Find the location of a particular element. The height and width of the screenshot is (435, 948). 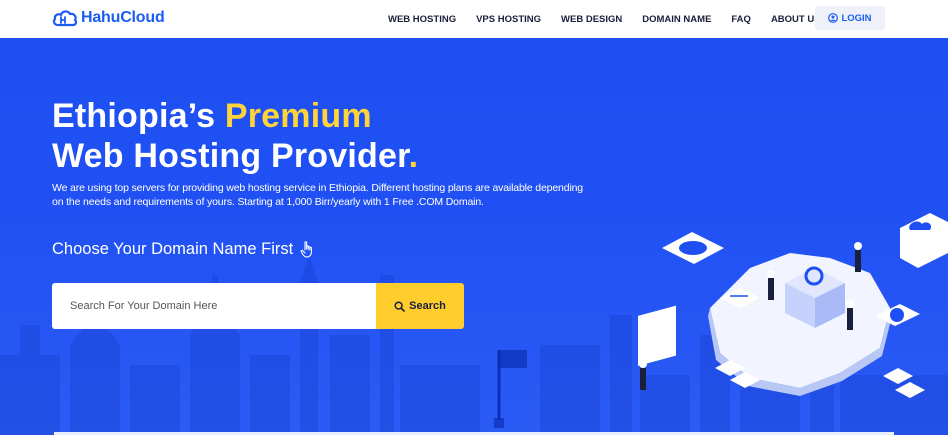

choose-domain-heading: Choose Your Domain Name First is located at coordinates (183, 249).